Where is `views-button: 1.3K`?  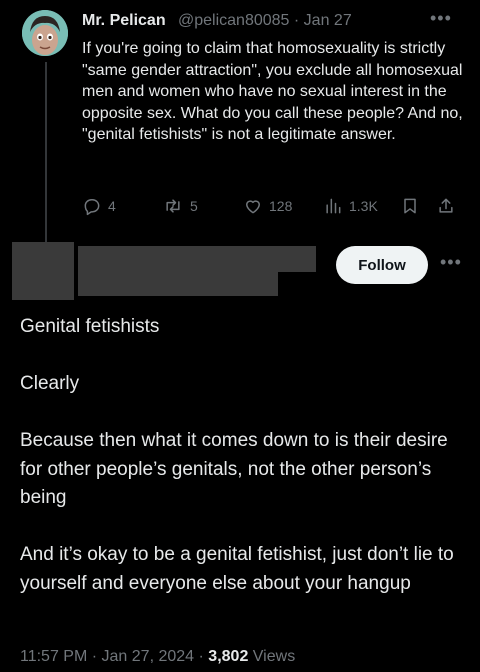
views-button: 1.3K is located at coordinates (350, 206).